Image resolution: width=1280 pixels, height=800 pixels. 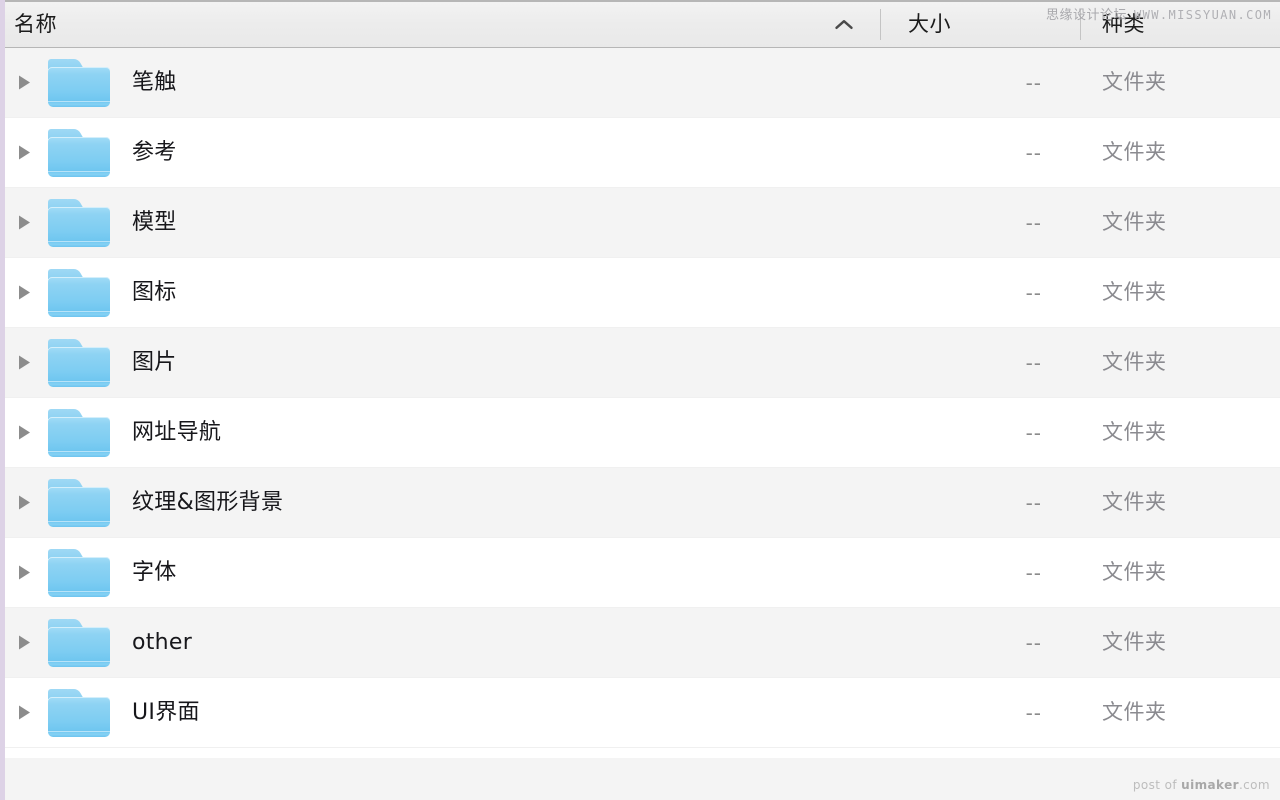 I want to click on cell-name: 字体, so click(x=440, y=572).